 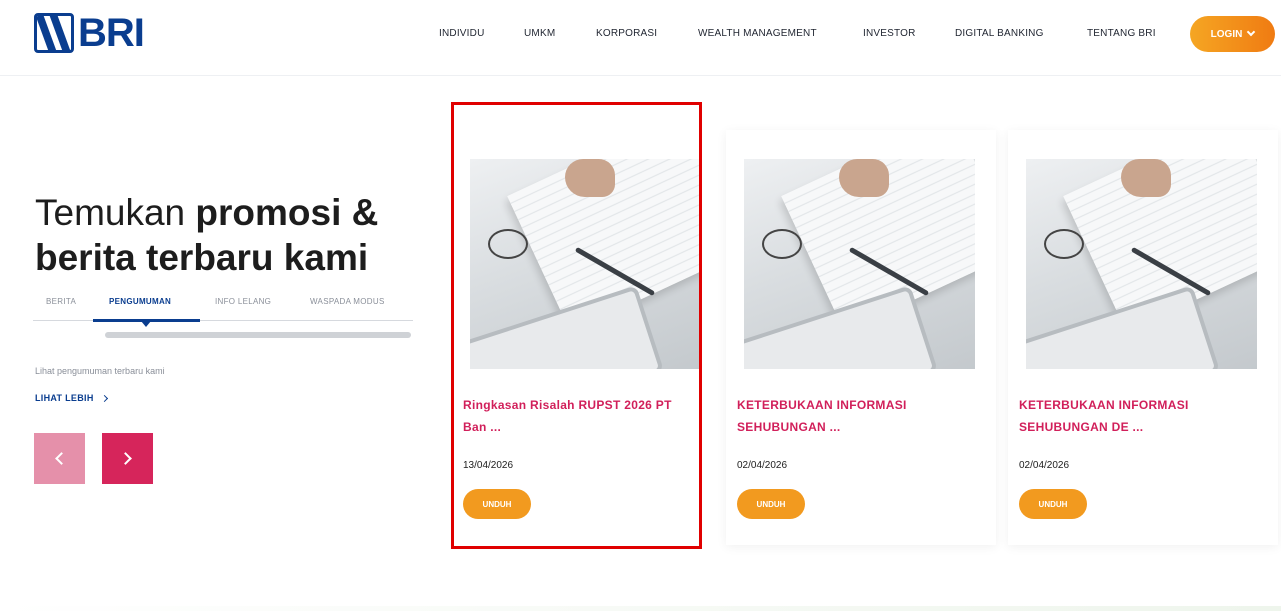 What do you see at coordinates (1251, 32) in the screenshot?
I see `chevron-down-icon` at bounding box center [1251, 32].